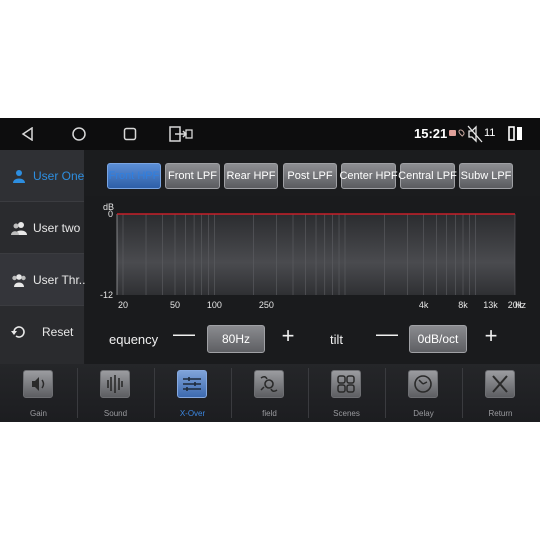 The image size is (540, 540). Describe the element at coordinates (18, 332) in the screenshot. I see `reset-icon` at that location.